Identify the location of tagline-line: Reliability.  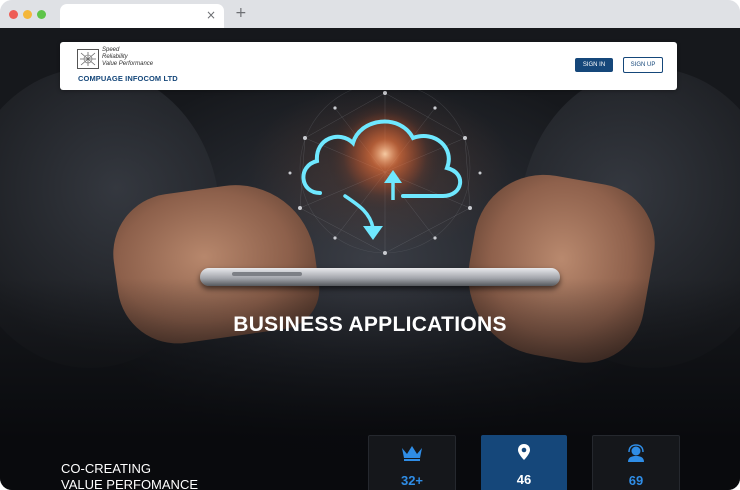
(115, 57).